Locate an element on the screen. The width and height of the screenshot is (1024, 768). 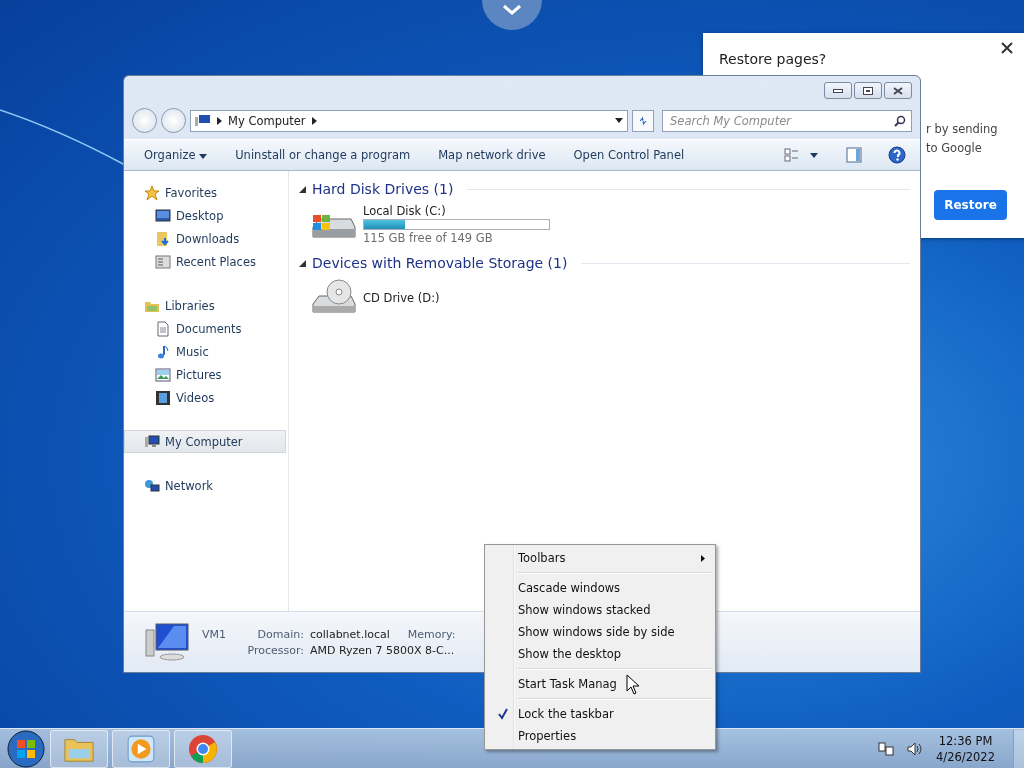
menu-item: Show windows stacked is located at coordinates (600, 610).